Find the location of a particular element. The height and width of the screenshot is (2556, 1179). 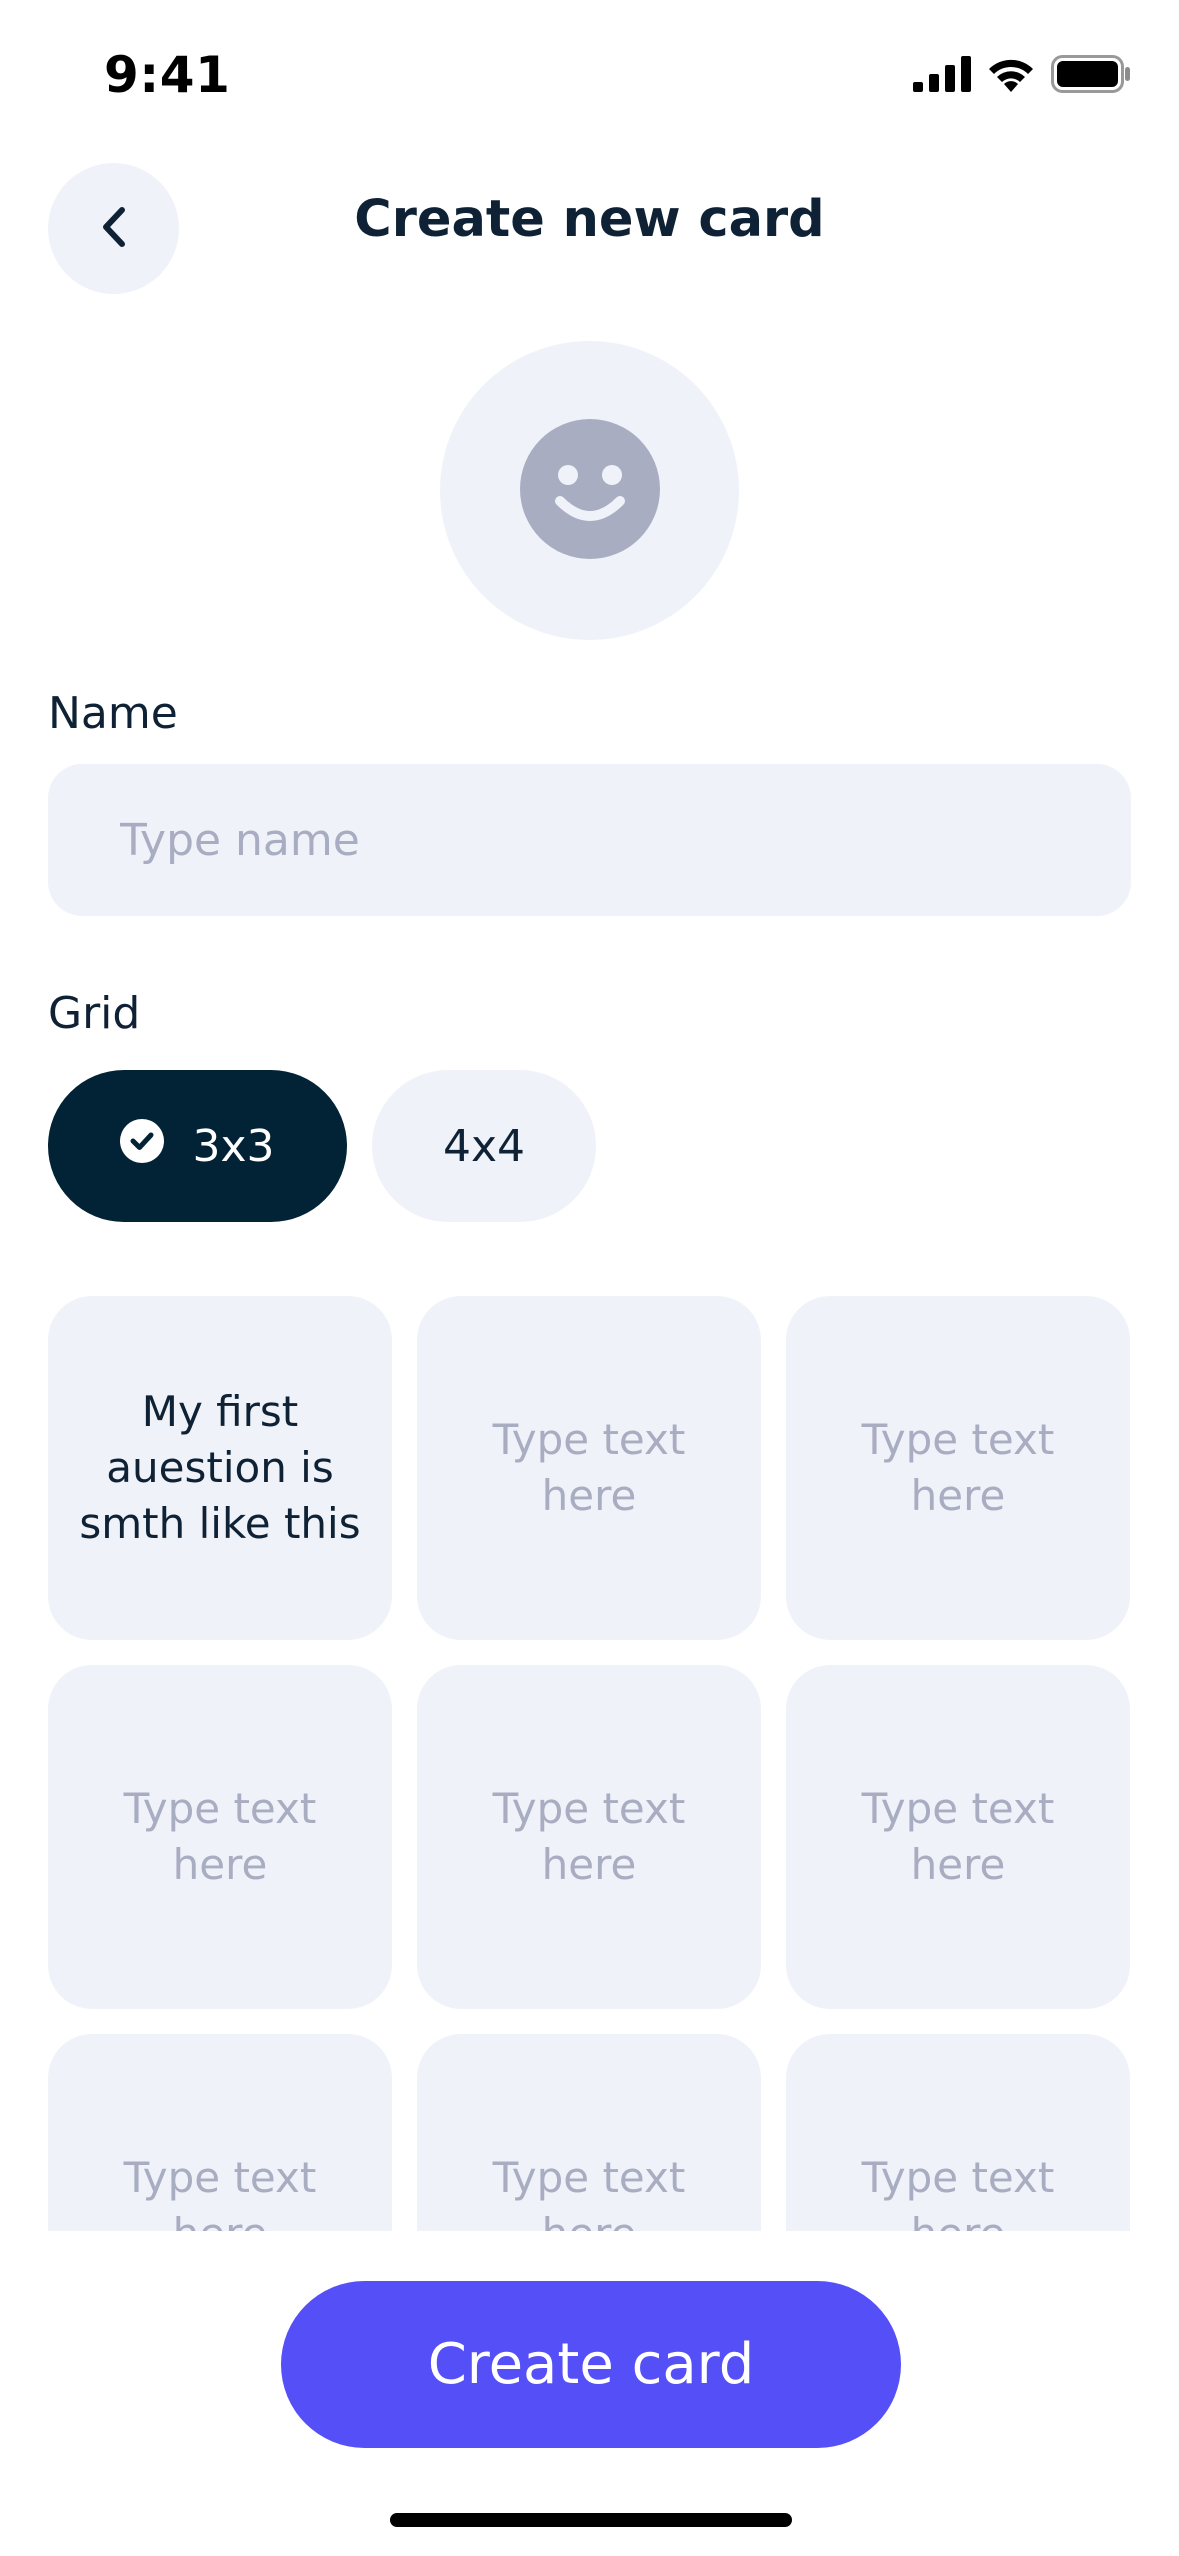

home-indicator is located at coordinates (591, 2520).